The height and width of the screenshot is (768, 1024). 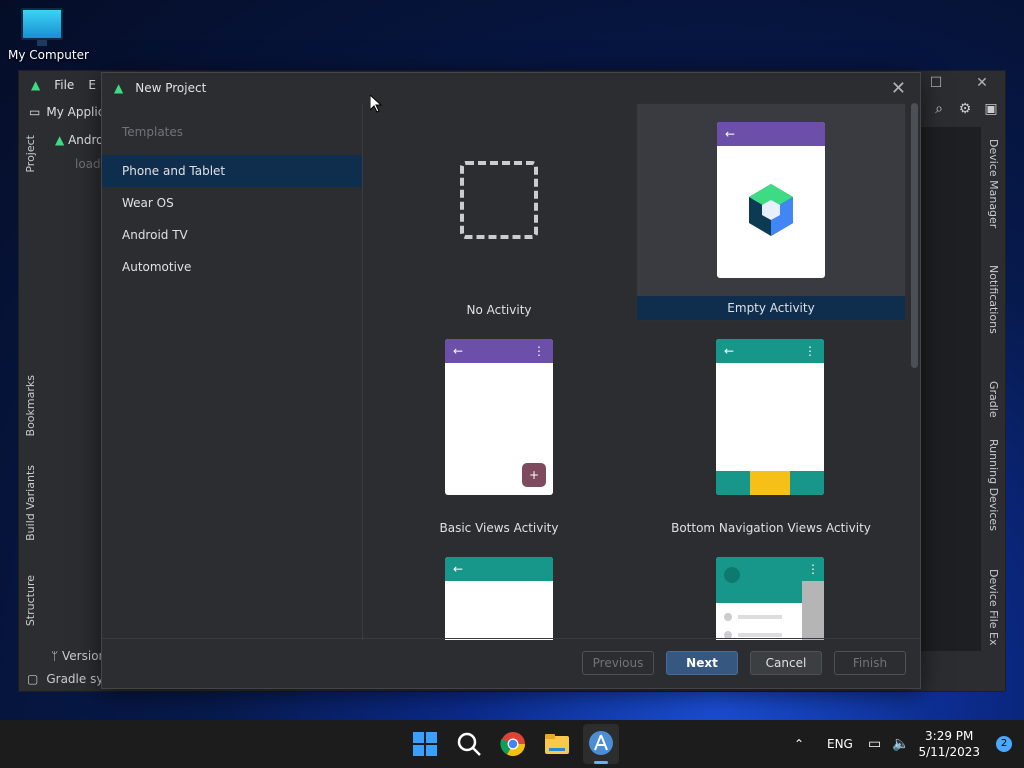 I want to click on tab-structure: Structure, so click(x=30, y=600).